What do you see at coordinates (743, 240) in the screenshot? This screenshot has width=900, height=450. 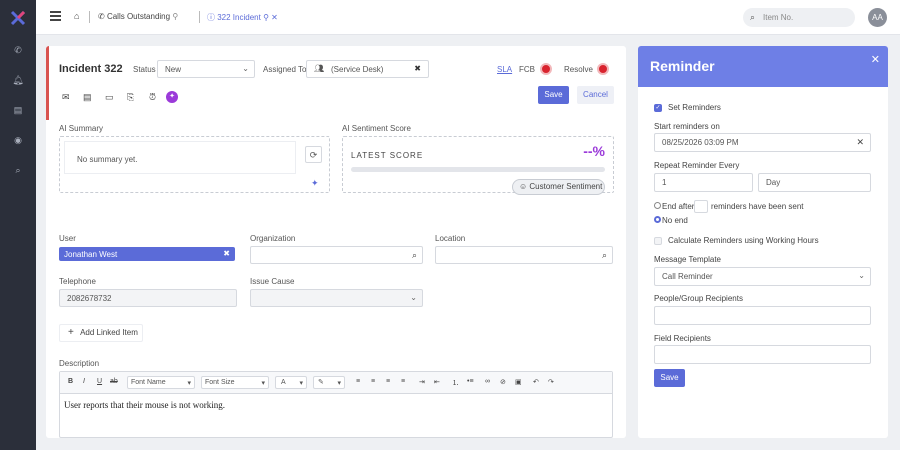 I see `working-hours-label: Calculate Reminders using Working Hours` at bounding box center [743, 240].